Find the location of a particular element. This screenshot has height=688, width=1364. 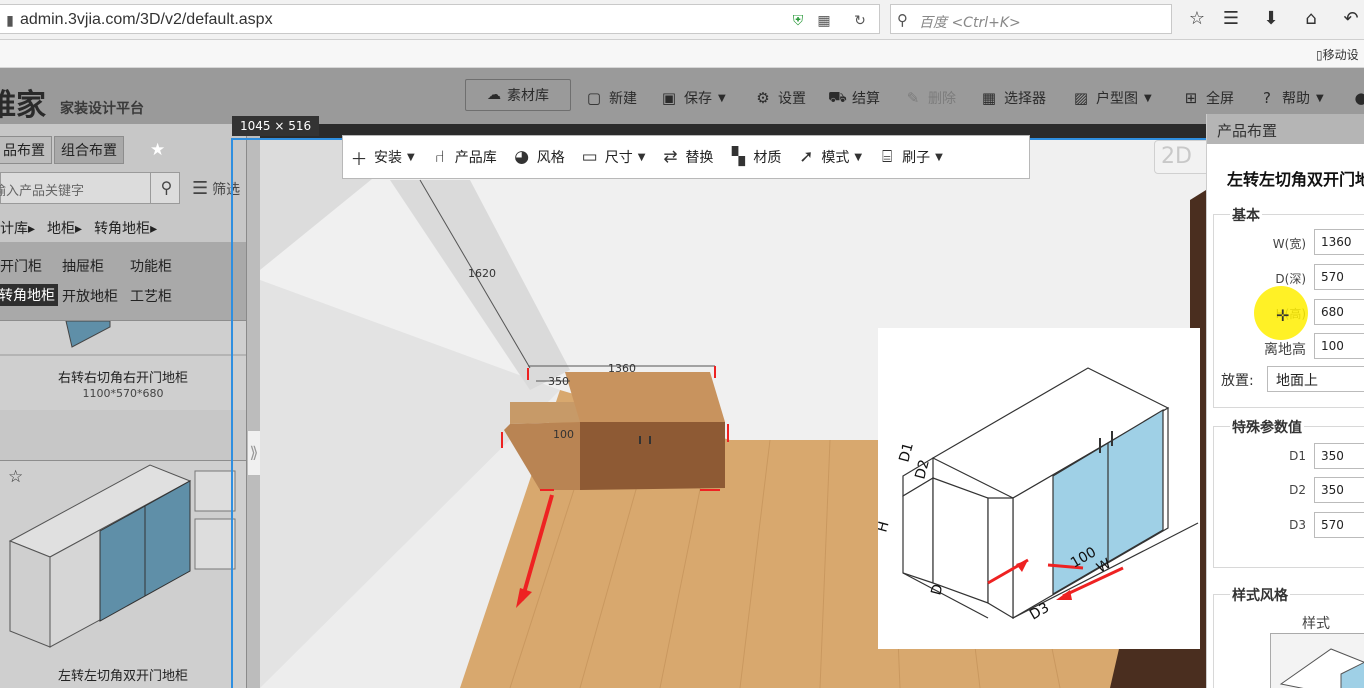

new-button: ▢ 新建 is located at coordinates (611, 98).